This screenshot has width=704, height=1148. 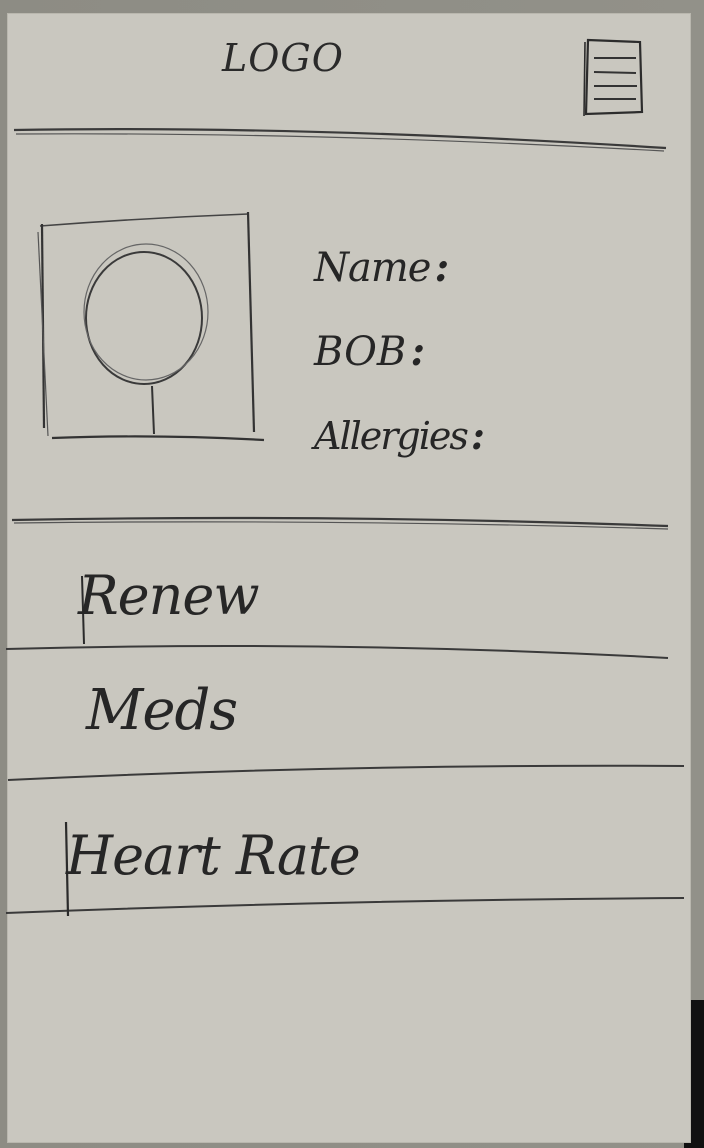 What do you see at coordinates (213, 855) in the screenshot?
I see `menu-item-label: Heart Rate` at bounding box center [213, 855].